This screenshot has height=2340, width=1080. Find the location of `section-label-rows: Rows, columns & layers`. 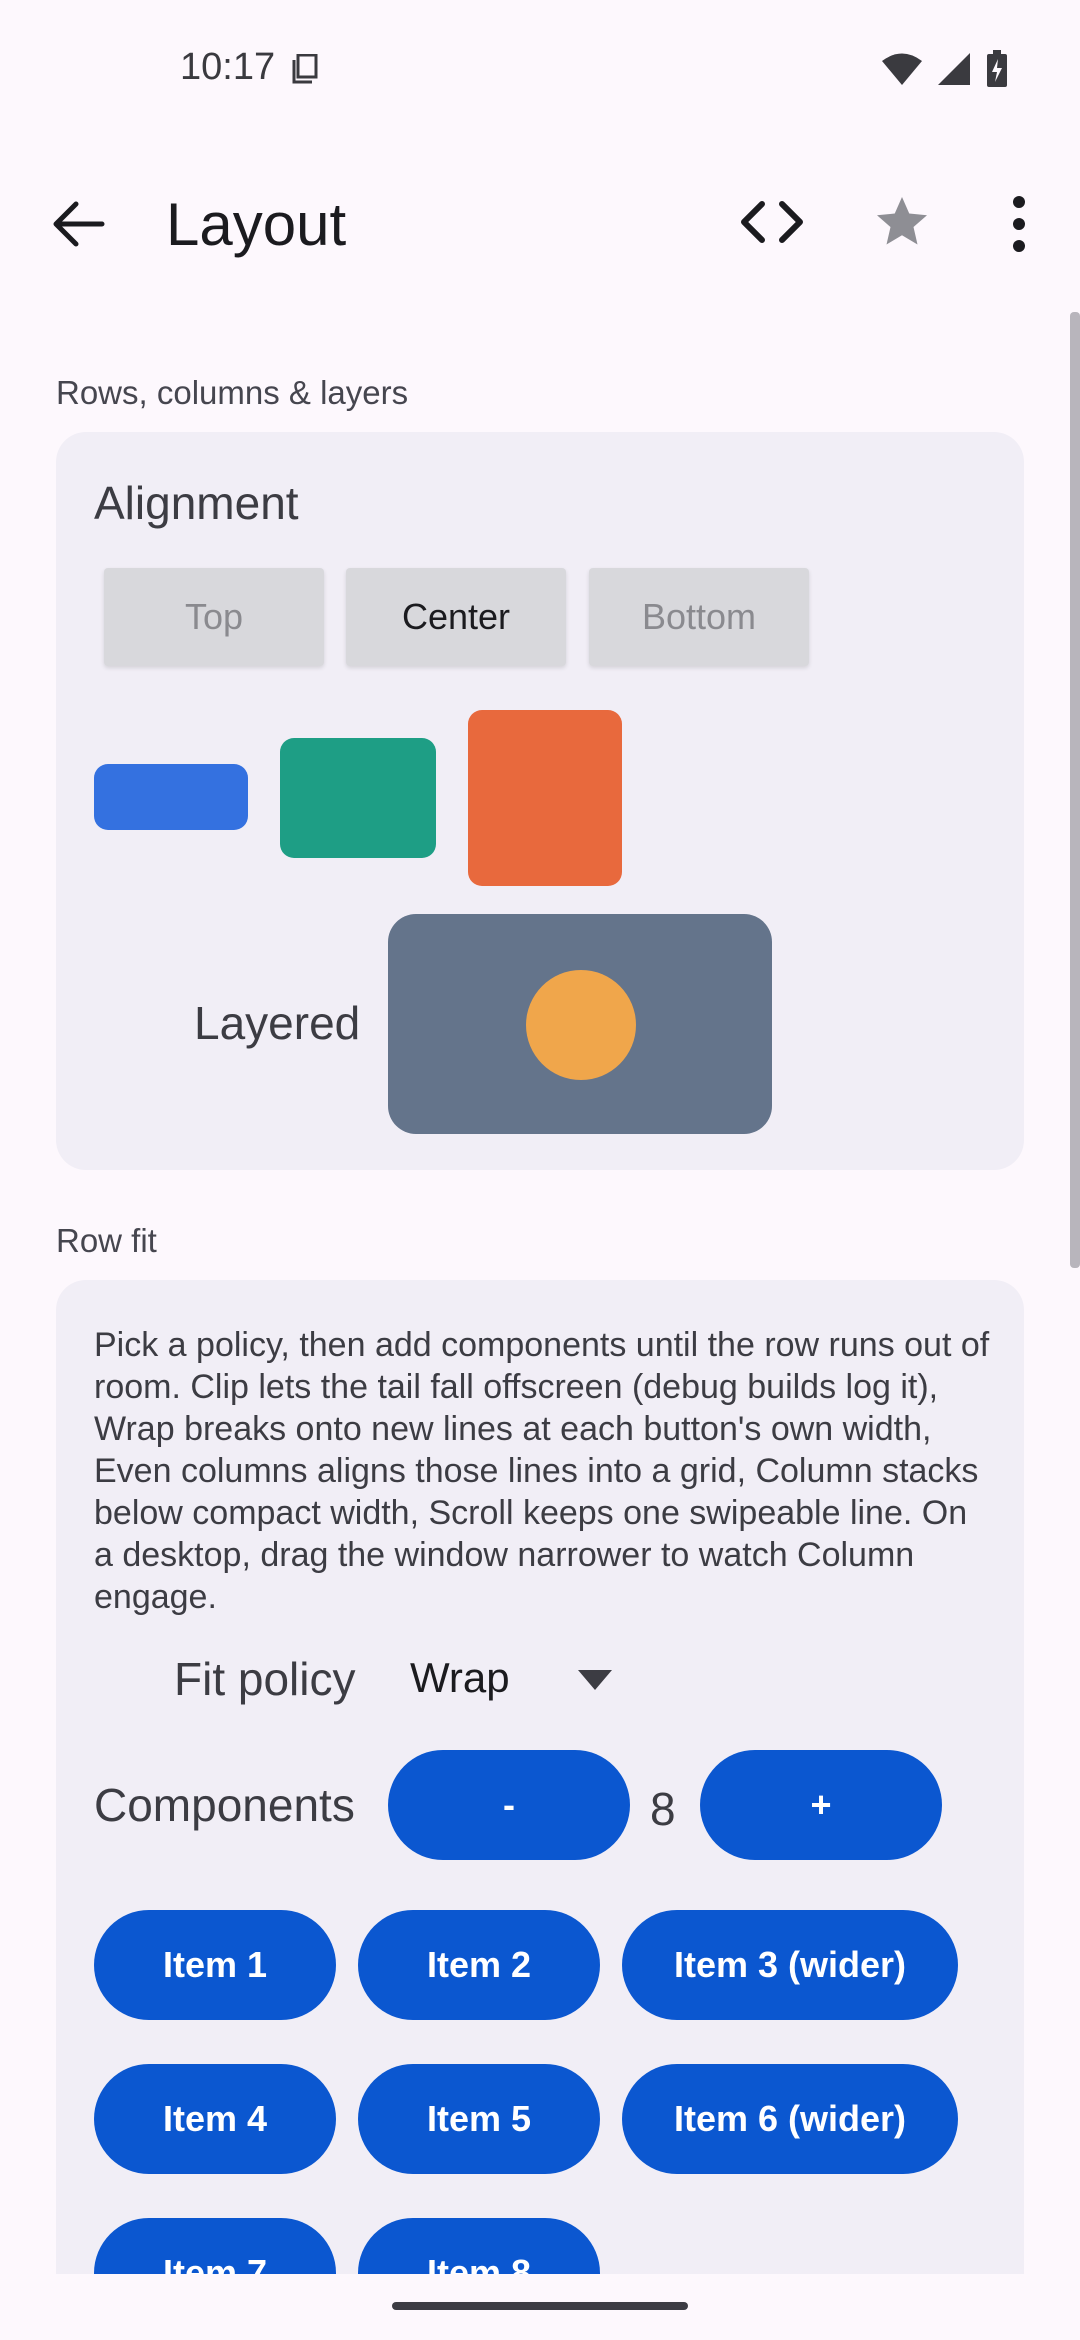

section-label-rows: Rows, columns & layers is located at coordinates (232, 392).